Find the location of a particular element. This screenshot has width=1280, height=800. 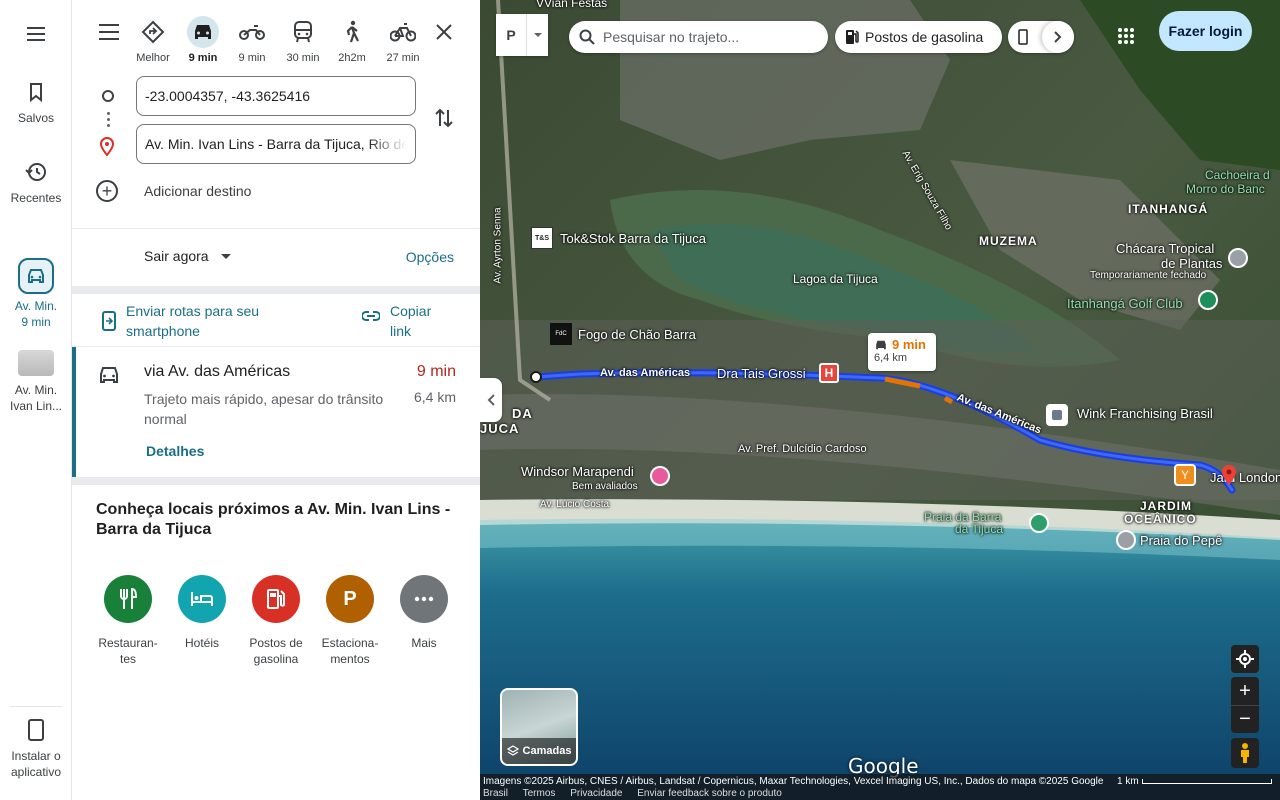

category-label: tes is located at coordinates (127, 659).